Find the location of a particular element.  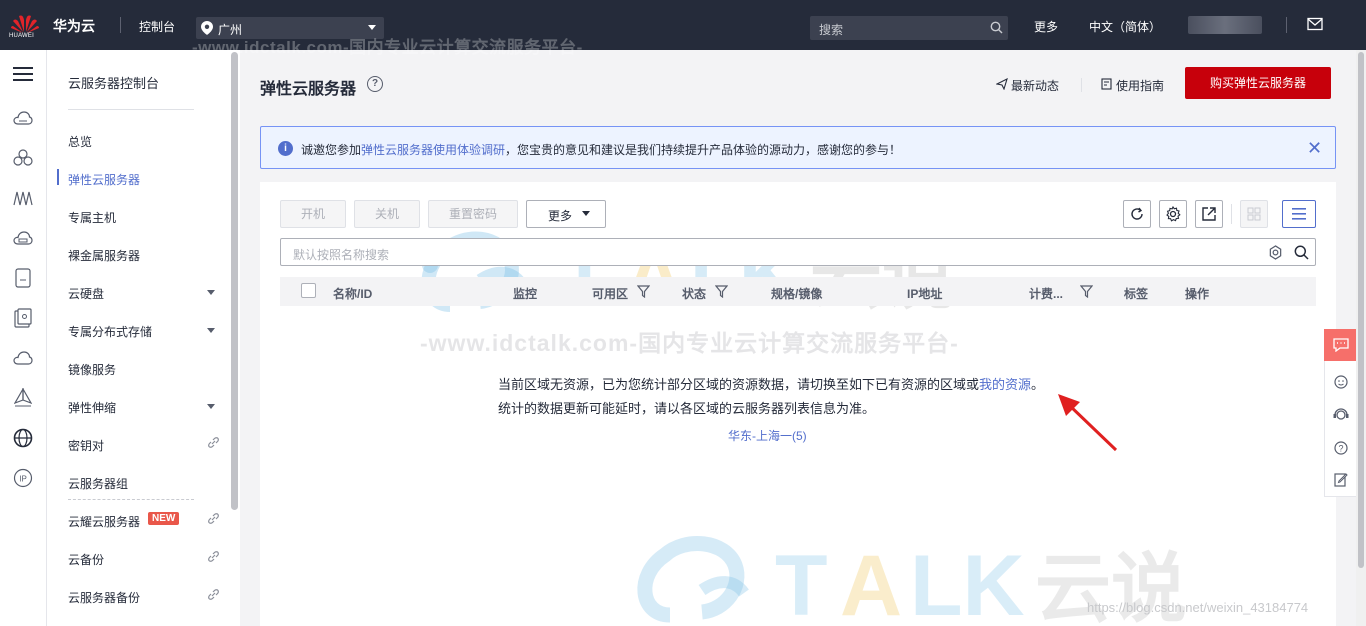

column-header-name: 名称/ID is located at coordinates (352, 293).